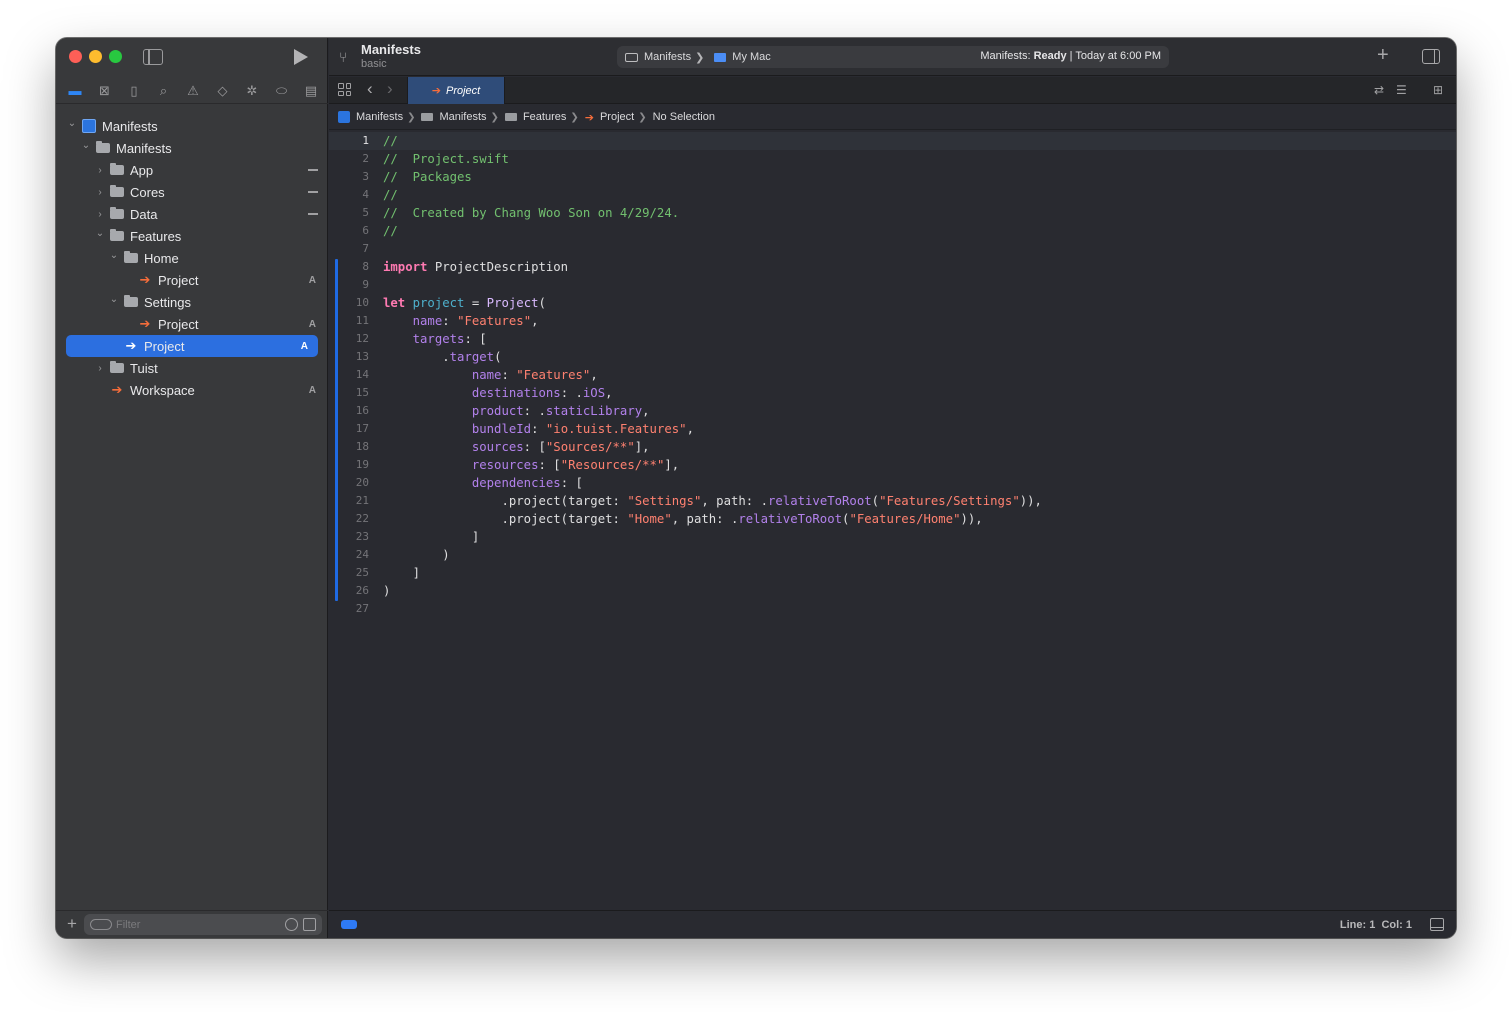 The image size is (1512, 1012). Describe the element at coordinates (631, 57) in the screenshot. I see `scheme-icon` at that location.